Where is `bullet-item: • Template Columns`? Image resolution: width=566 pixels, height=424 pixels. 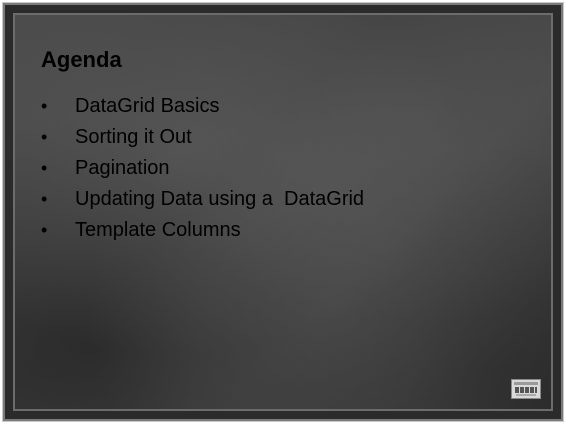
bullet-item: • Template Columns is located at coordinates (201, 230).